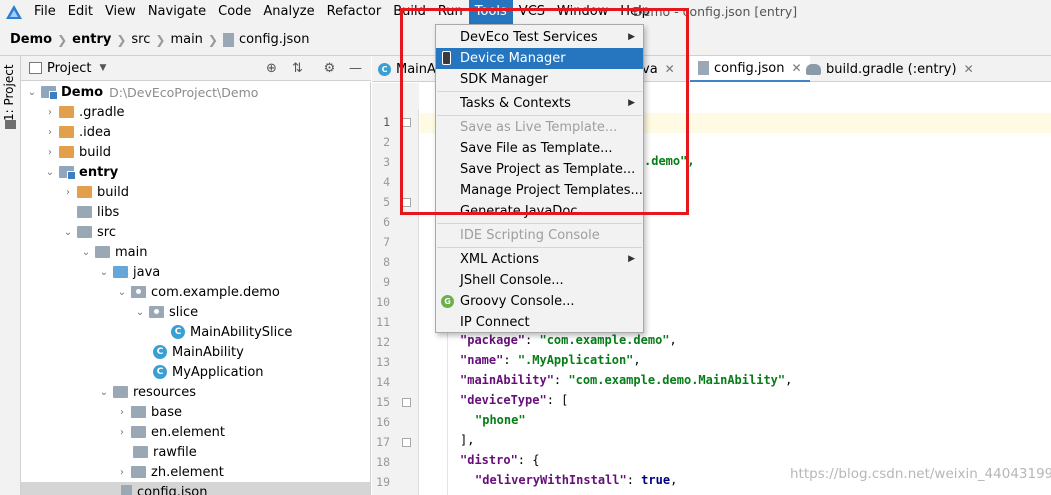 The image size is (1051, 495). I want to click on tree-item-resources: ⌄ resources, so click(195, 392).